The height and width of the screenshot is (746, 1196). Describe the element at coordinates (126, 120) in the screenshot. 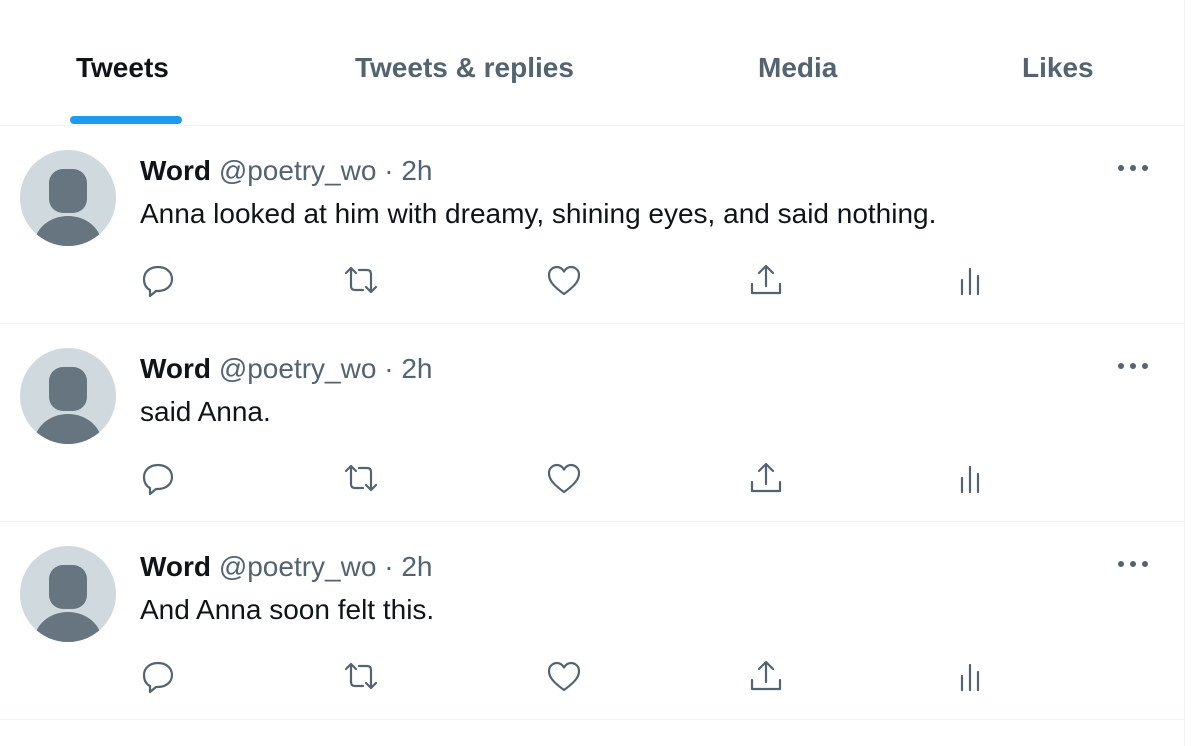

I see `active-tab-indicator` at that location.